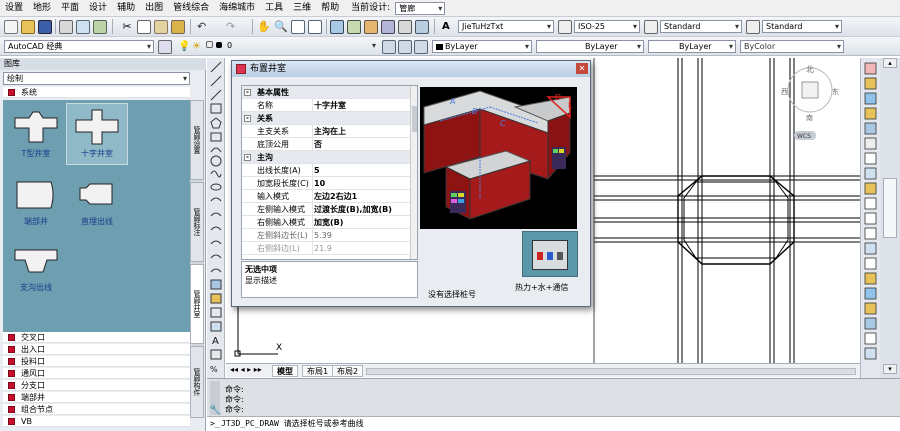 The width and height of the screenshot is (900, 431). What do you see at coordinates (154, 8) in the screenshot?
I see `menu-output: 出图` at bounding box center [154, 8].